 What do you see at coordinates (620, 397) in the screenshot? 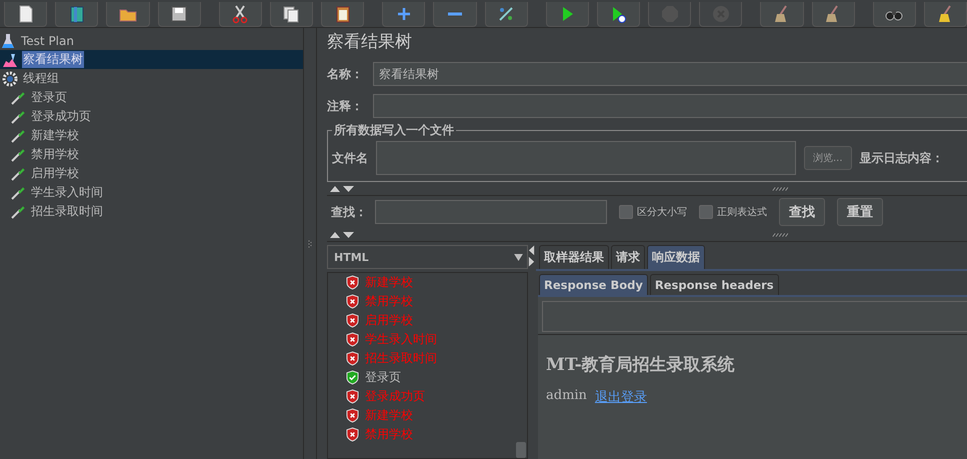
I see `logout-link: 退出登录` at bounding box center [620, 397].